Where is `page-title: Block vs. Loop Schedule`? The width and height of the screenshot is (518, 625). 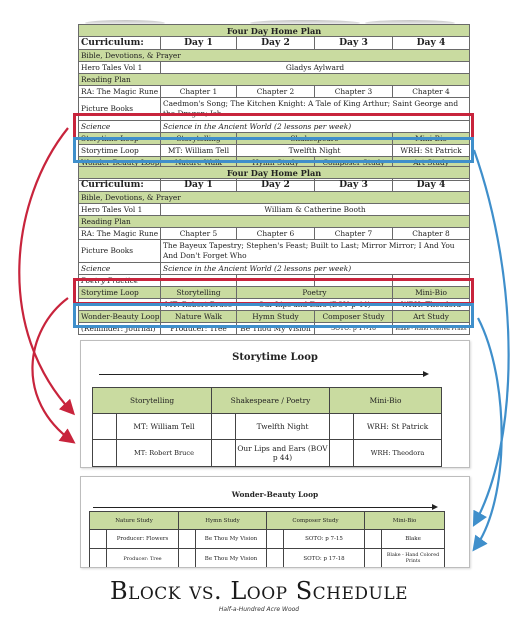 page-title: Block vs. Loop Schedule is located at coordinates (259, 591).